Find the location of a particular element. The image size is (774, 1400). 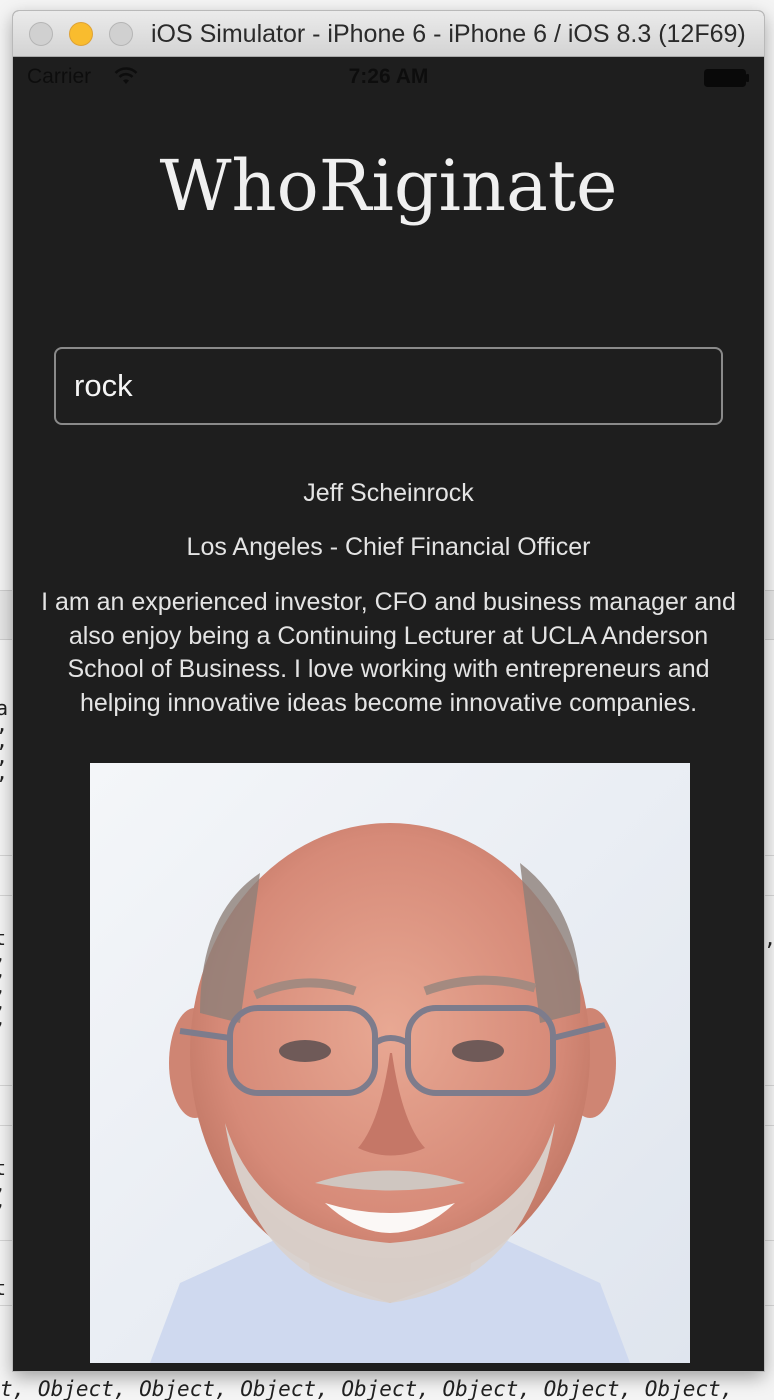

battery-icon is located at coordinates (726, 78).